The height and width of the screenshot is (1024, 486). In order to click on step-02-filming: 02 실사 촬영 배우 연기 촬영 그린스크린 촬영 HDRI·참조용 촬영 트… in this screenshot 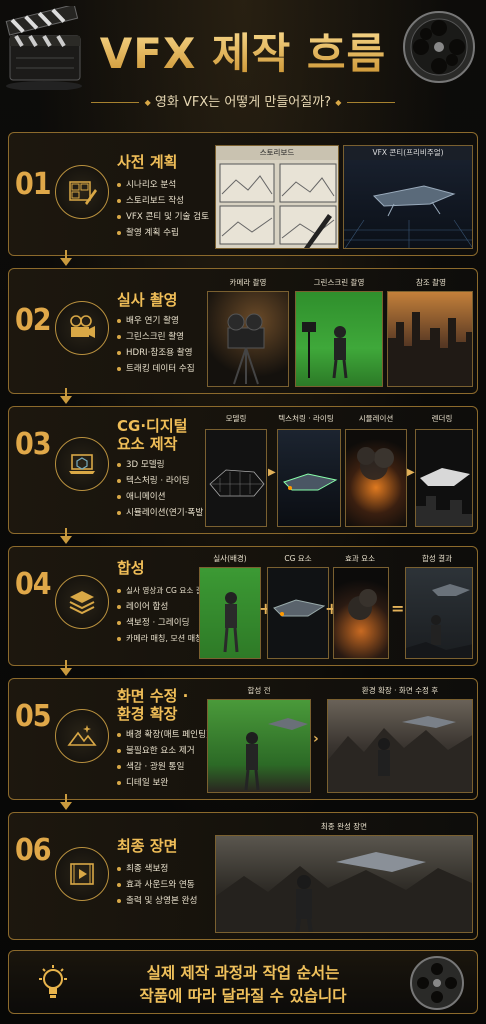, I will do `click(243, 331)`.